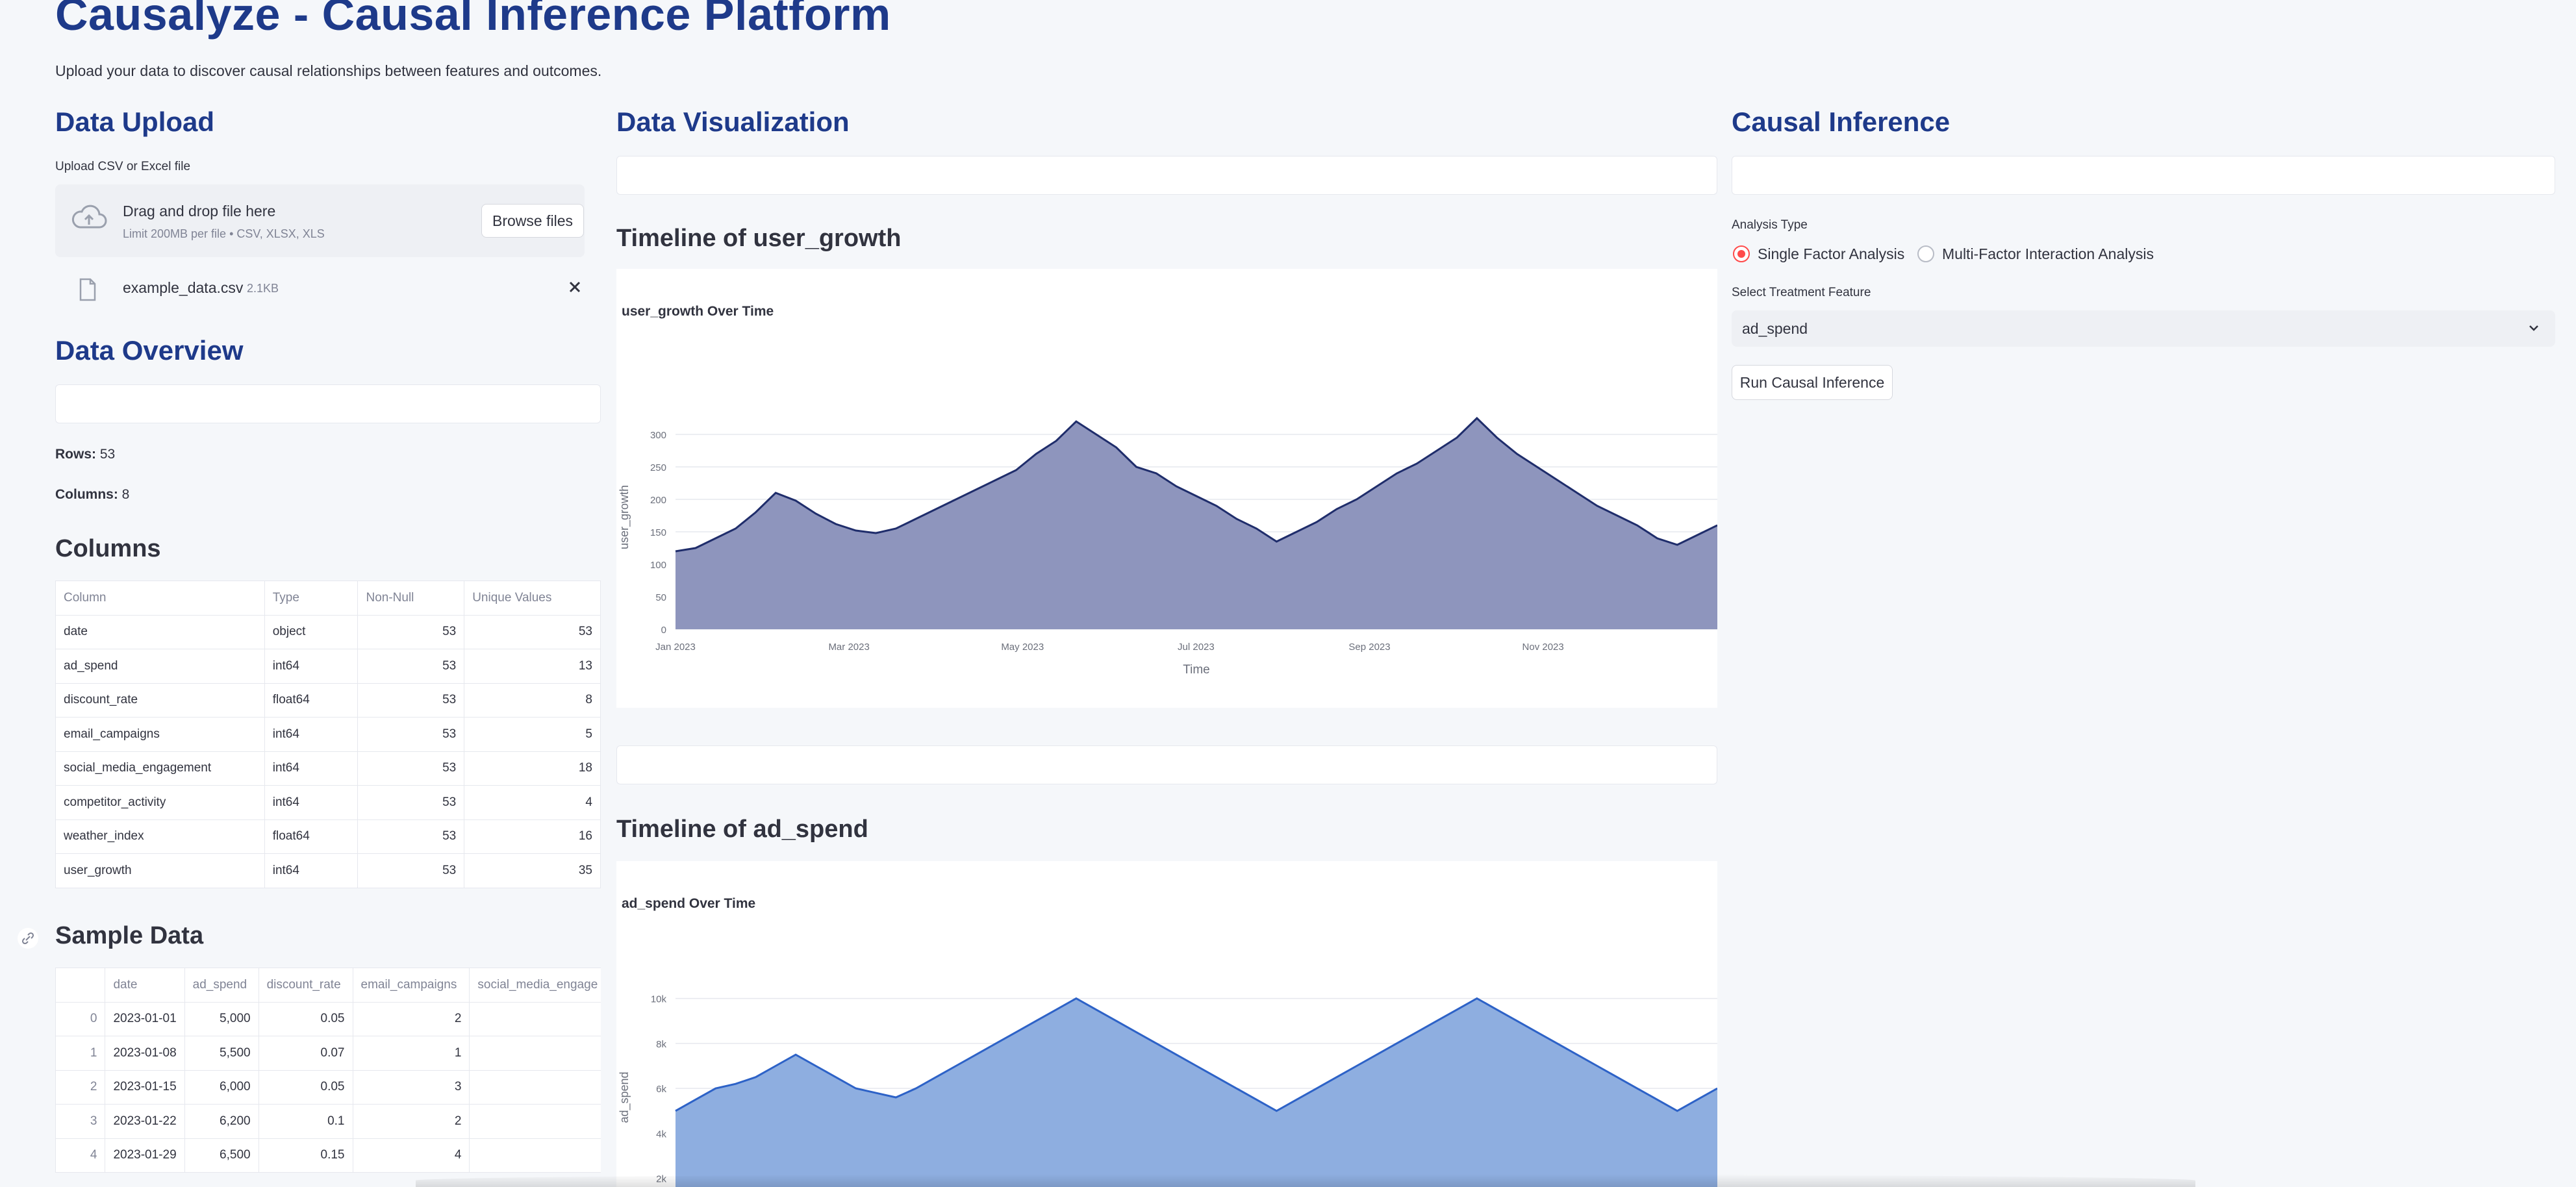 This screenshot has height=1187, width=2576. Describe the element at coordinates (473, 20) in the screenshot. I see `page-title: Causalyze - Causal Inference Platform` at that location.